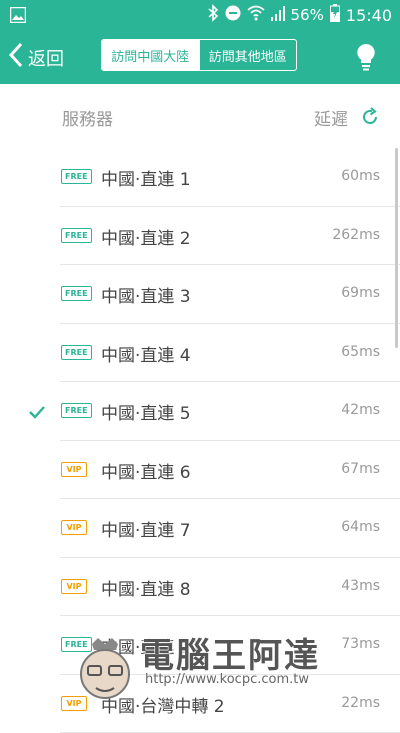 The image size is (400, 733). I want to click on server-latency: 60ms, so click(360, 176).